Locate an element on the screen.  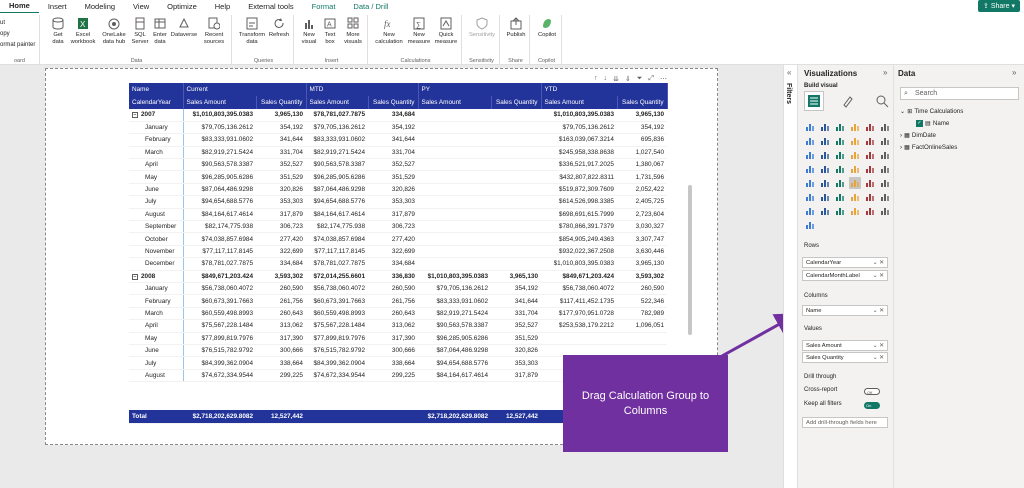
sensitivity-button: Sensitivity is located at coordinates (482, 28).